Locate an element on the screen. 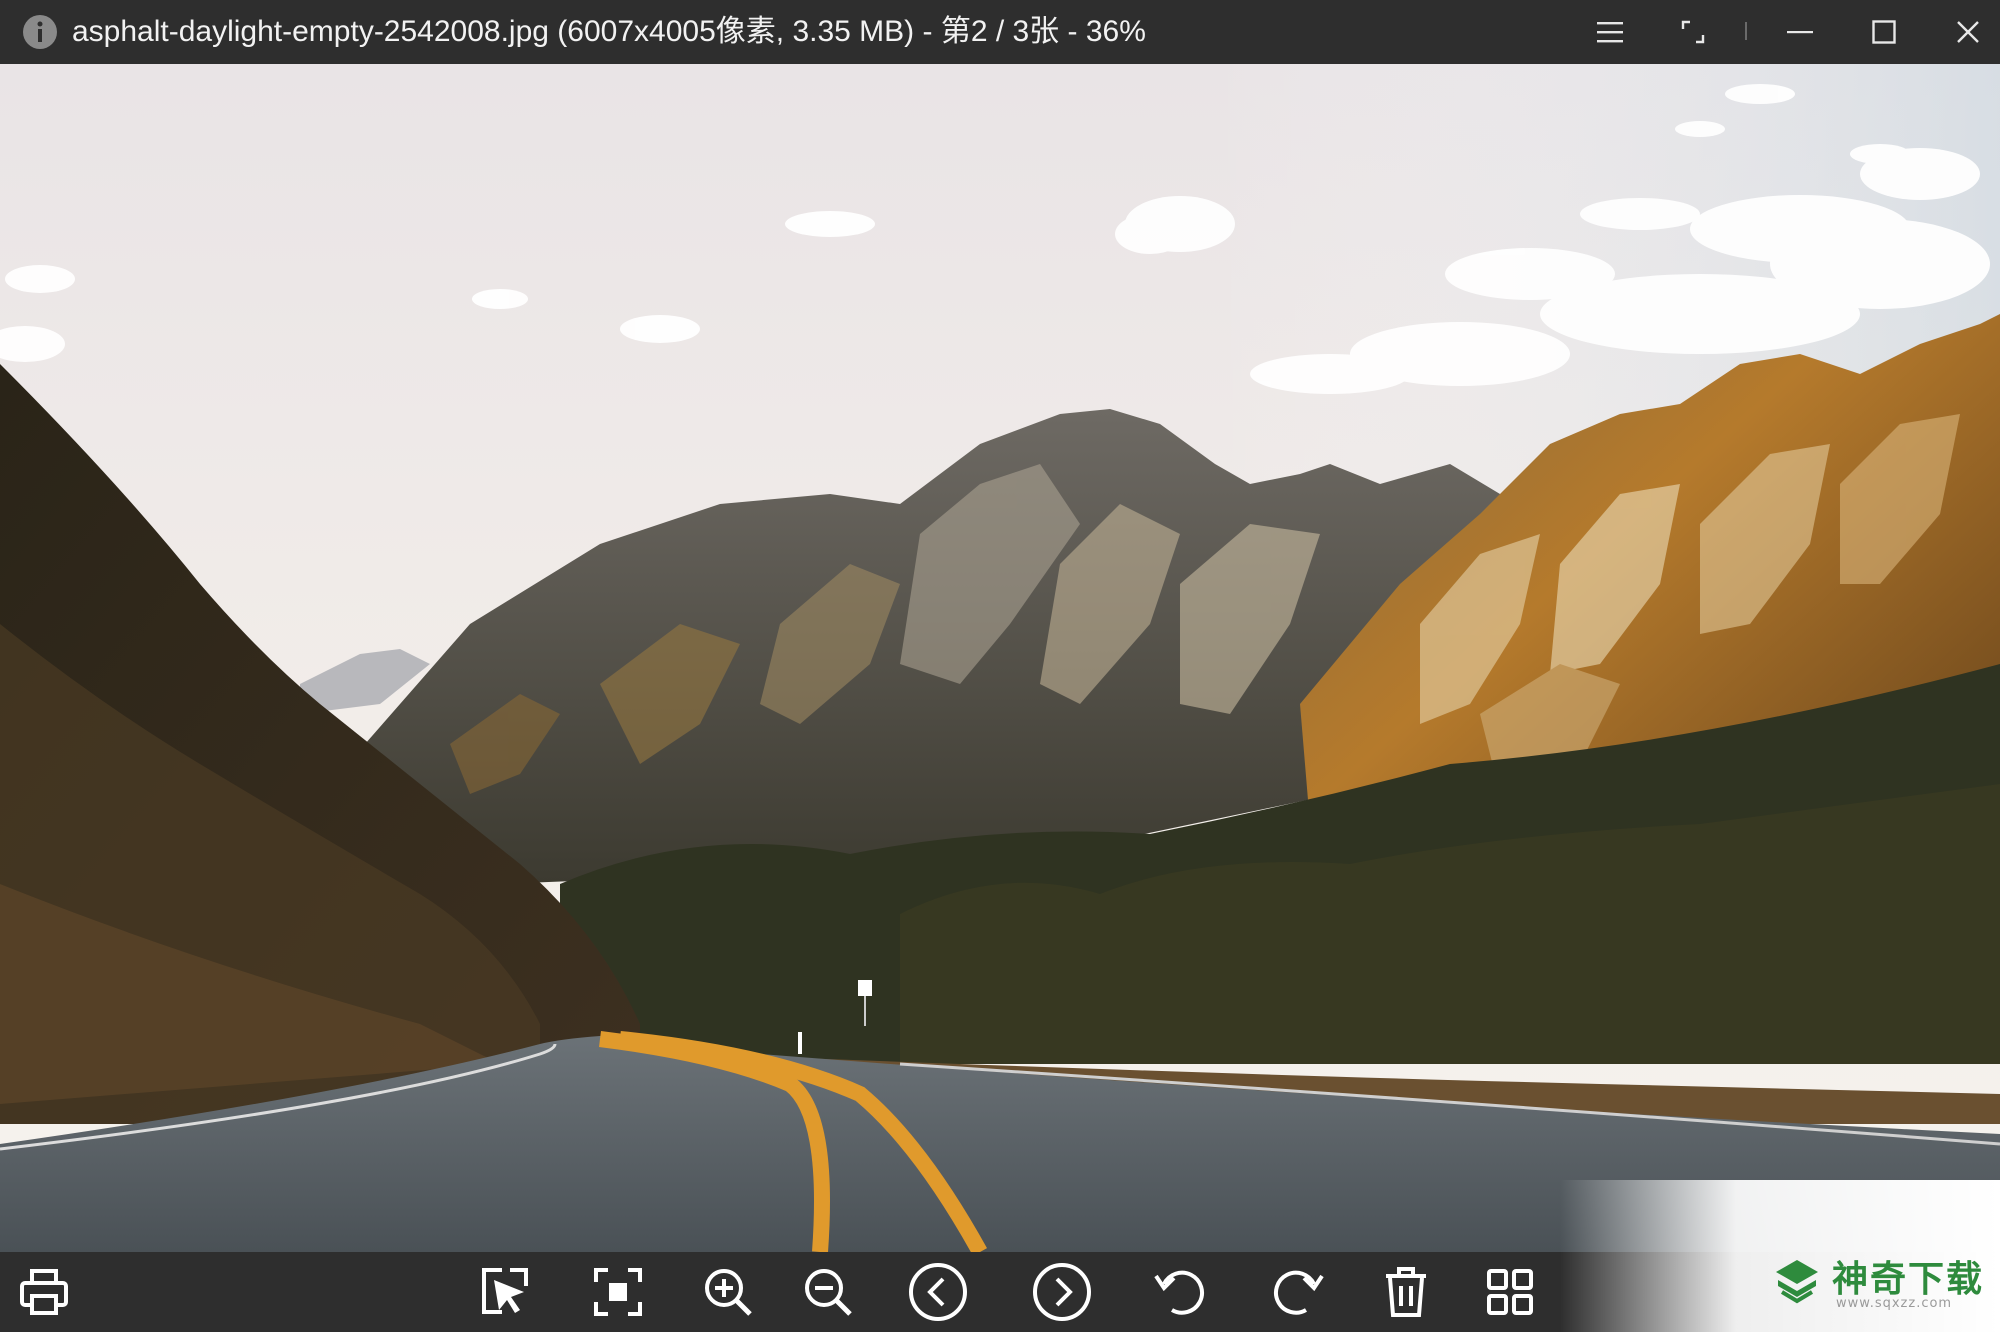 The width and height of the screenshot is (2000, 1332). close-icon is located at coordinates (1968, 32).